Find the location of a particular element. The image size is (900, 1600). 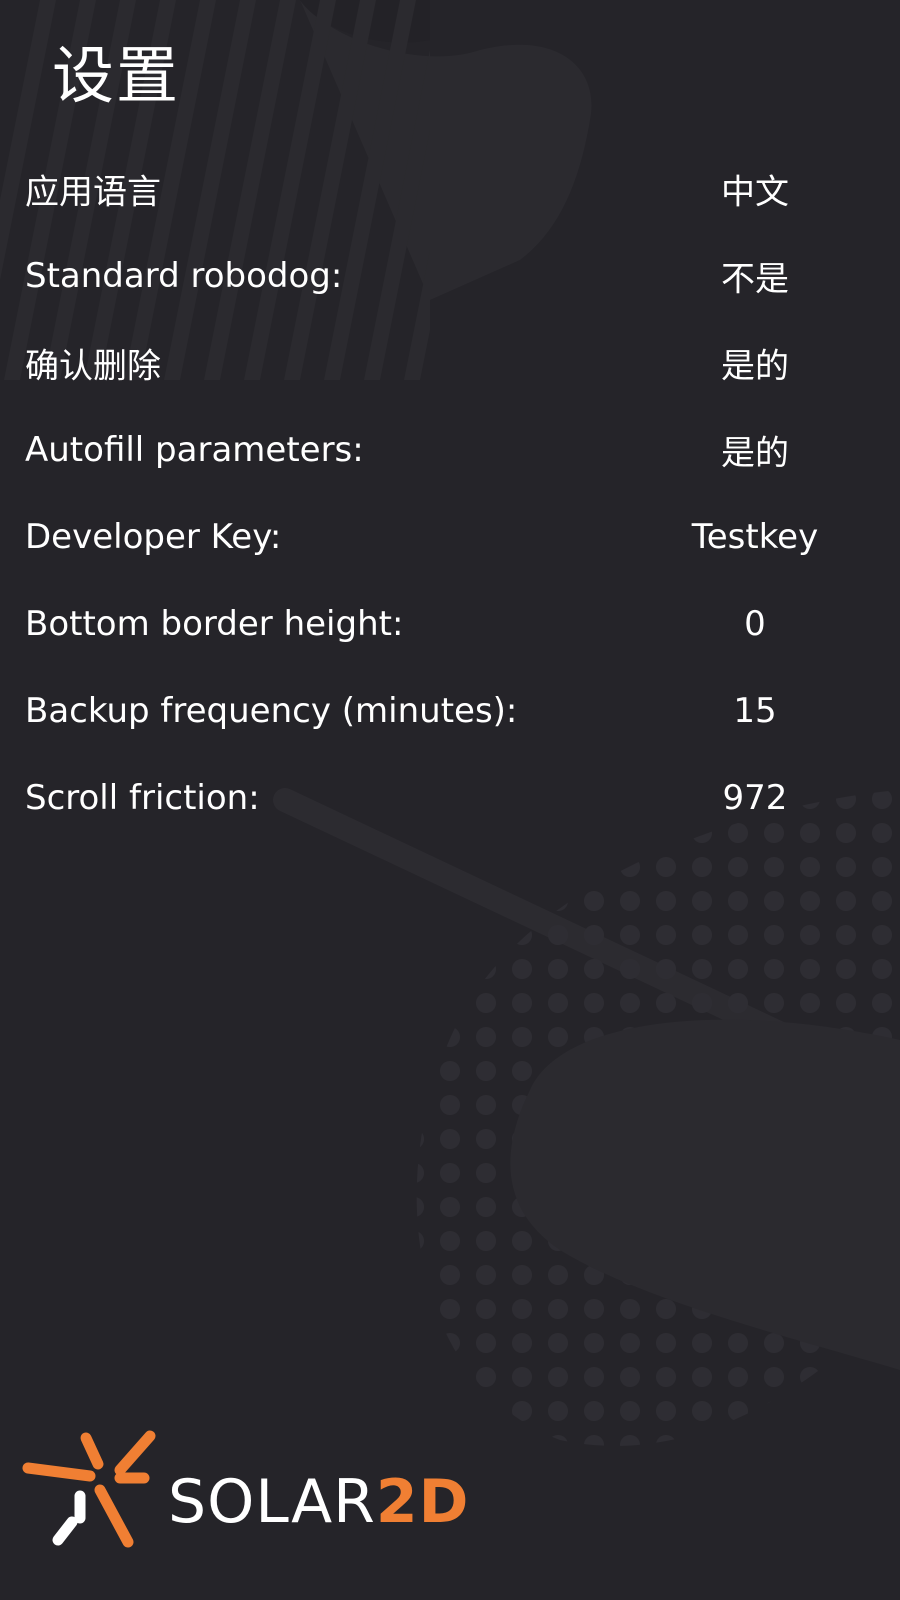

setting-label: 应用语言 is located at coordinates (93, 192).